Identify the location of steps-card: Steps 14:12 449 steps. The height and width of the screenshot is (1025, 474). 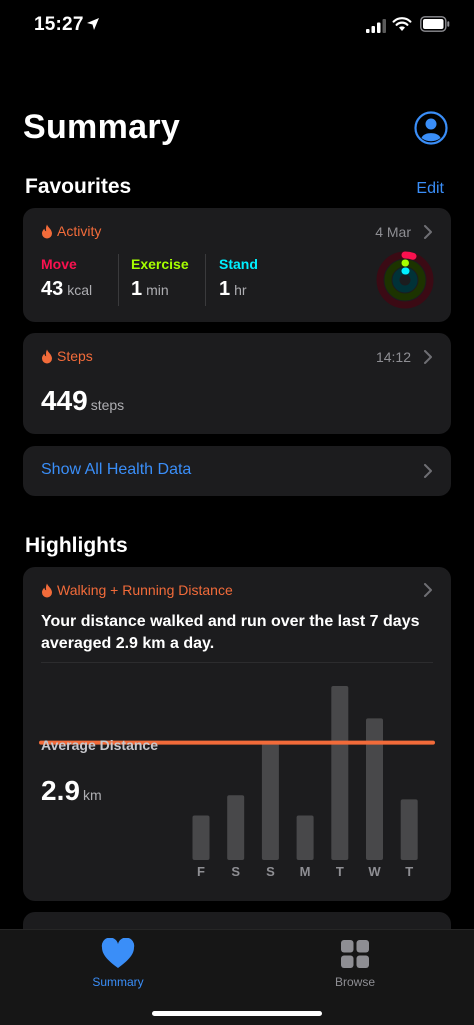
(237, 383).